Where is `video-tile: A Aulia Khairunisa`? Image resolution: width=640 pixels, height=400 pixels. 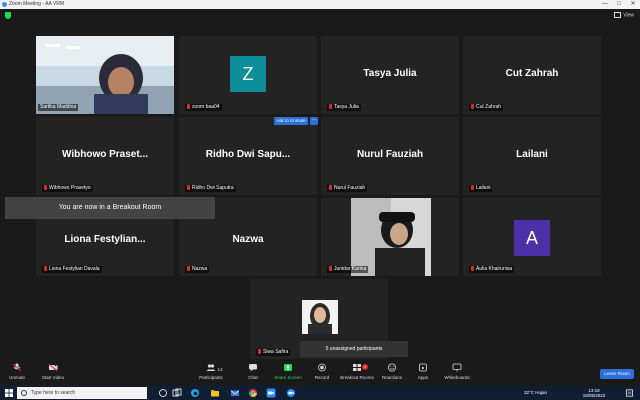 video-tile: A Aulia Khairunisa is located at coordinates (532, 237).